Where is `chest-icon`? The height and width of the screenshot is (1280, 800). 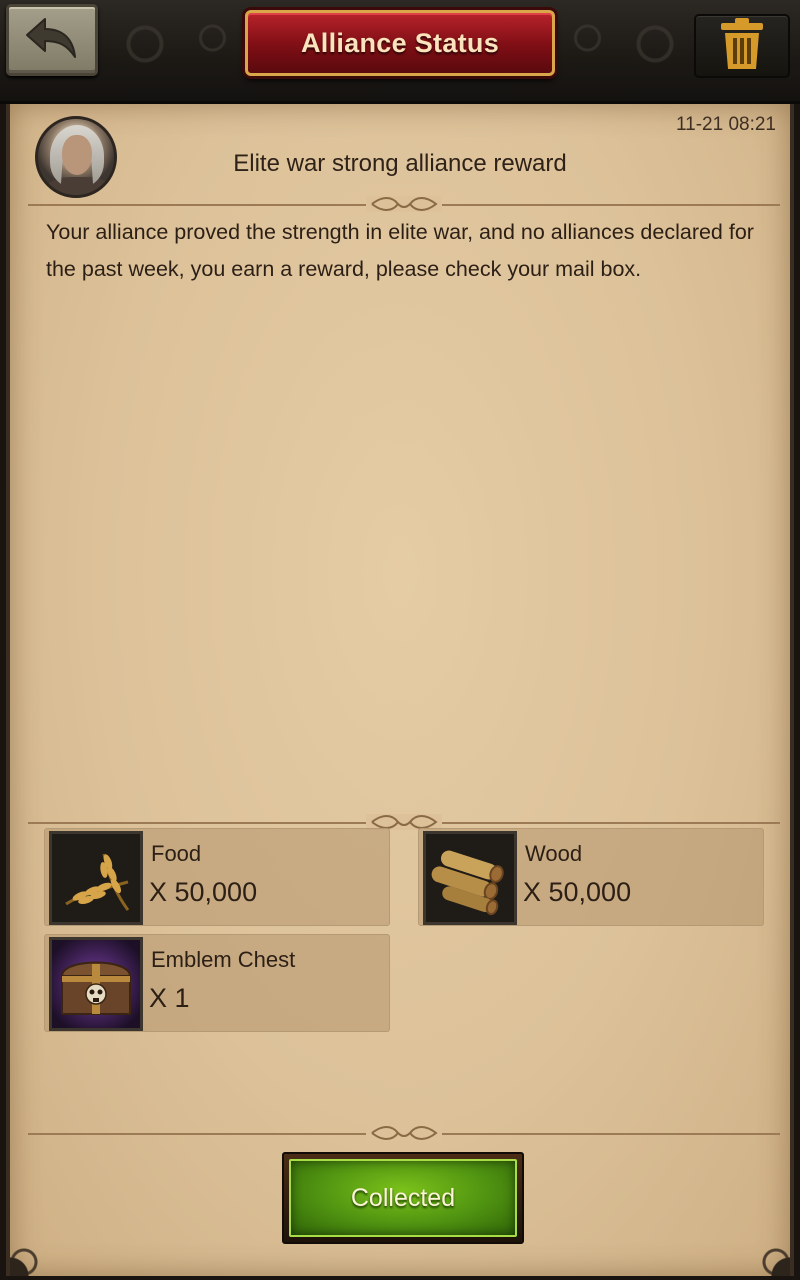
chest-icon is located at coordinates (96, 984).